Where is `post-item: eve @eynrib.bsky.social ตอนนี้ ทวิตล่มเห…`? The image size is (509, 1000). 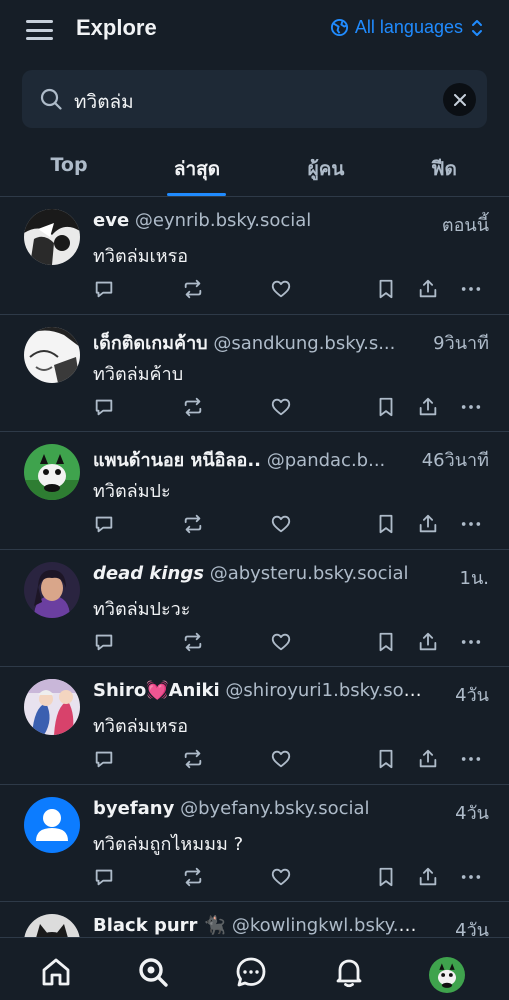
post-item: eve @eynrib.bsky.social ตอนนี้ ทวิตล่มเห… is located at coordinates (254, 256).